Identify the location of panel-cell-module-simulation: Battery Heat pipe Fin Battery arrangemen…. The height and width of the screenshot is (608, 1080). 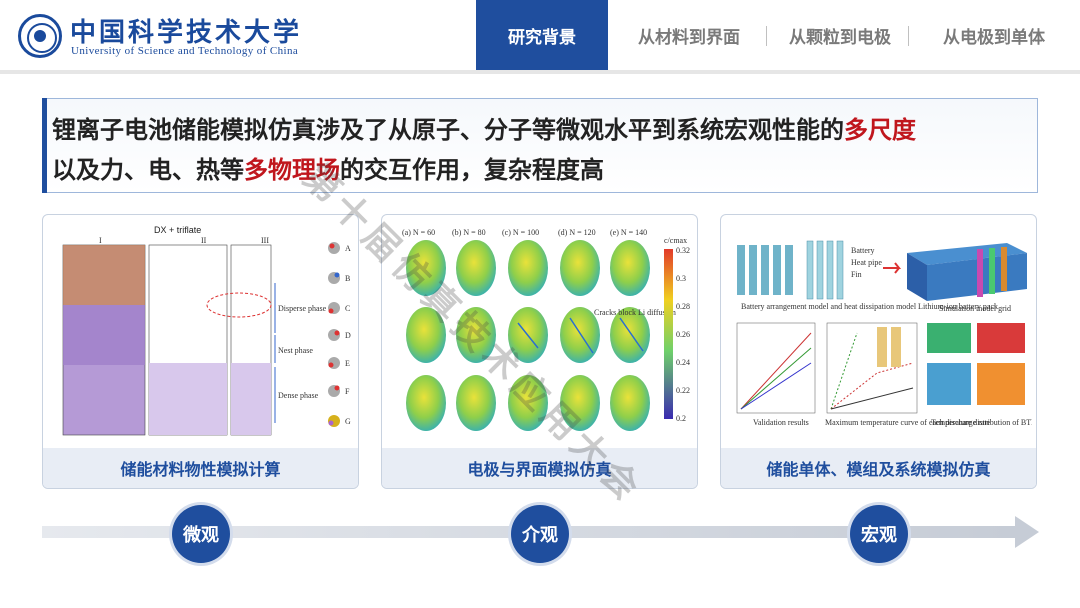
(878, 351).